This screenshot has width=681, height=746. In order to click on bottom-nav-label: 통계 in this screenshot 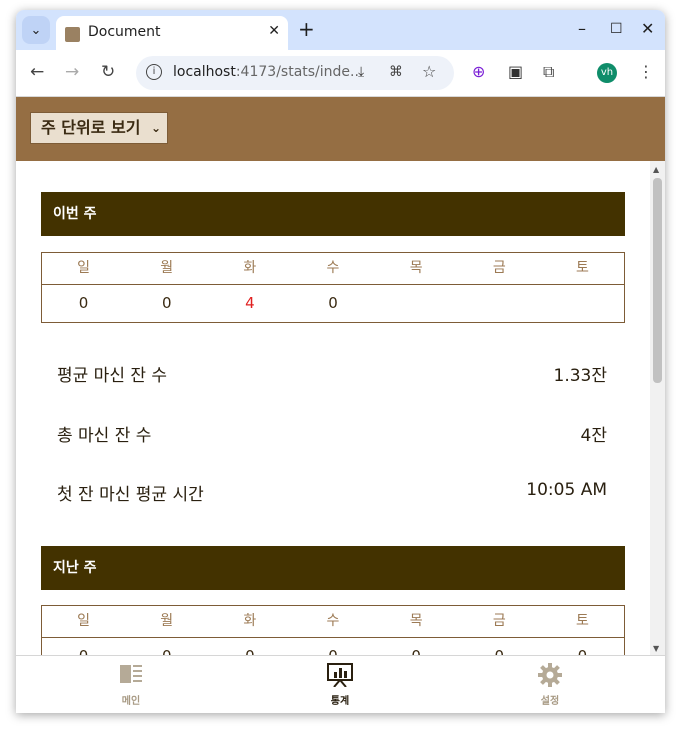, I will do `click(340, 701)`.